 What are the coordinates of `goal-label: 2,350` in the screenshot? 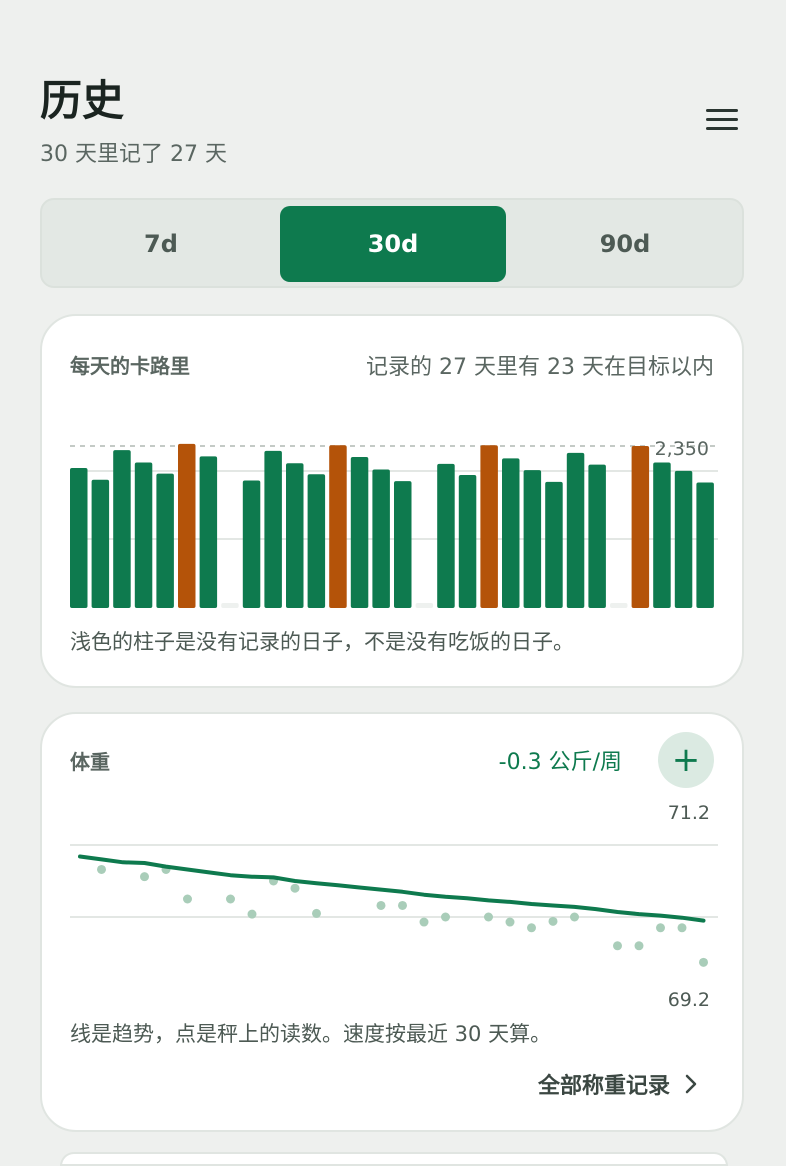 It's located at (682, 449).